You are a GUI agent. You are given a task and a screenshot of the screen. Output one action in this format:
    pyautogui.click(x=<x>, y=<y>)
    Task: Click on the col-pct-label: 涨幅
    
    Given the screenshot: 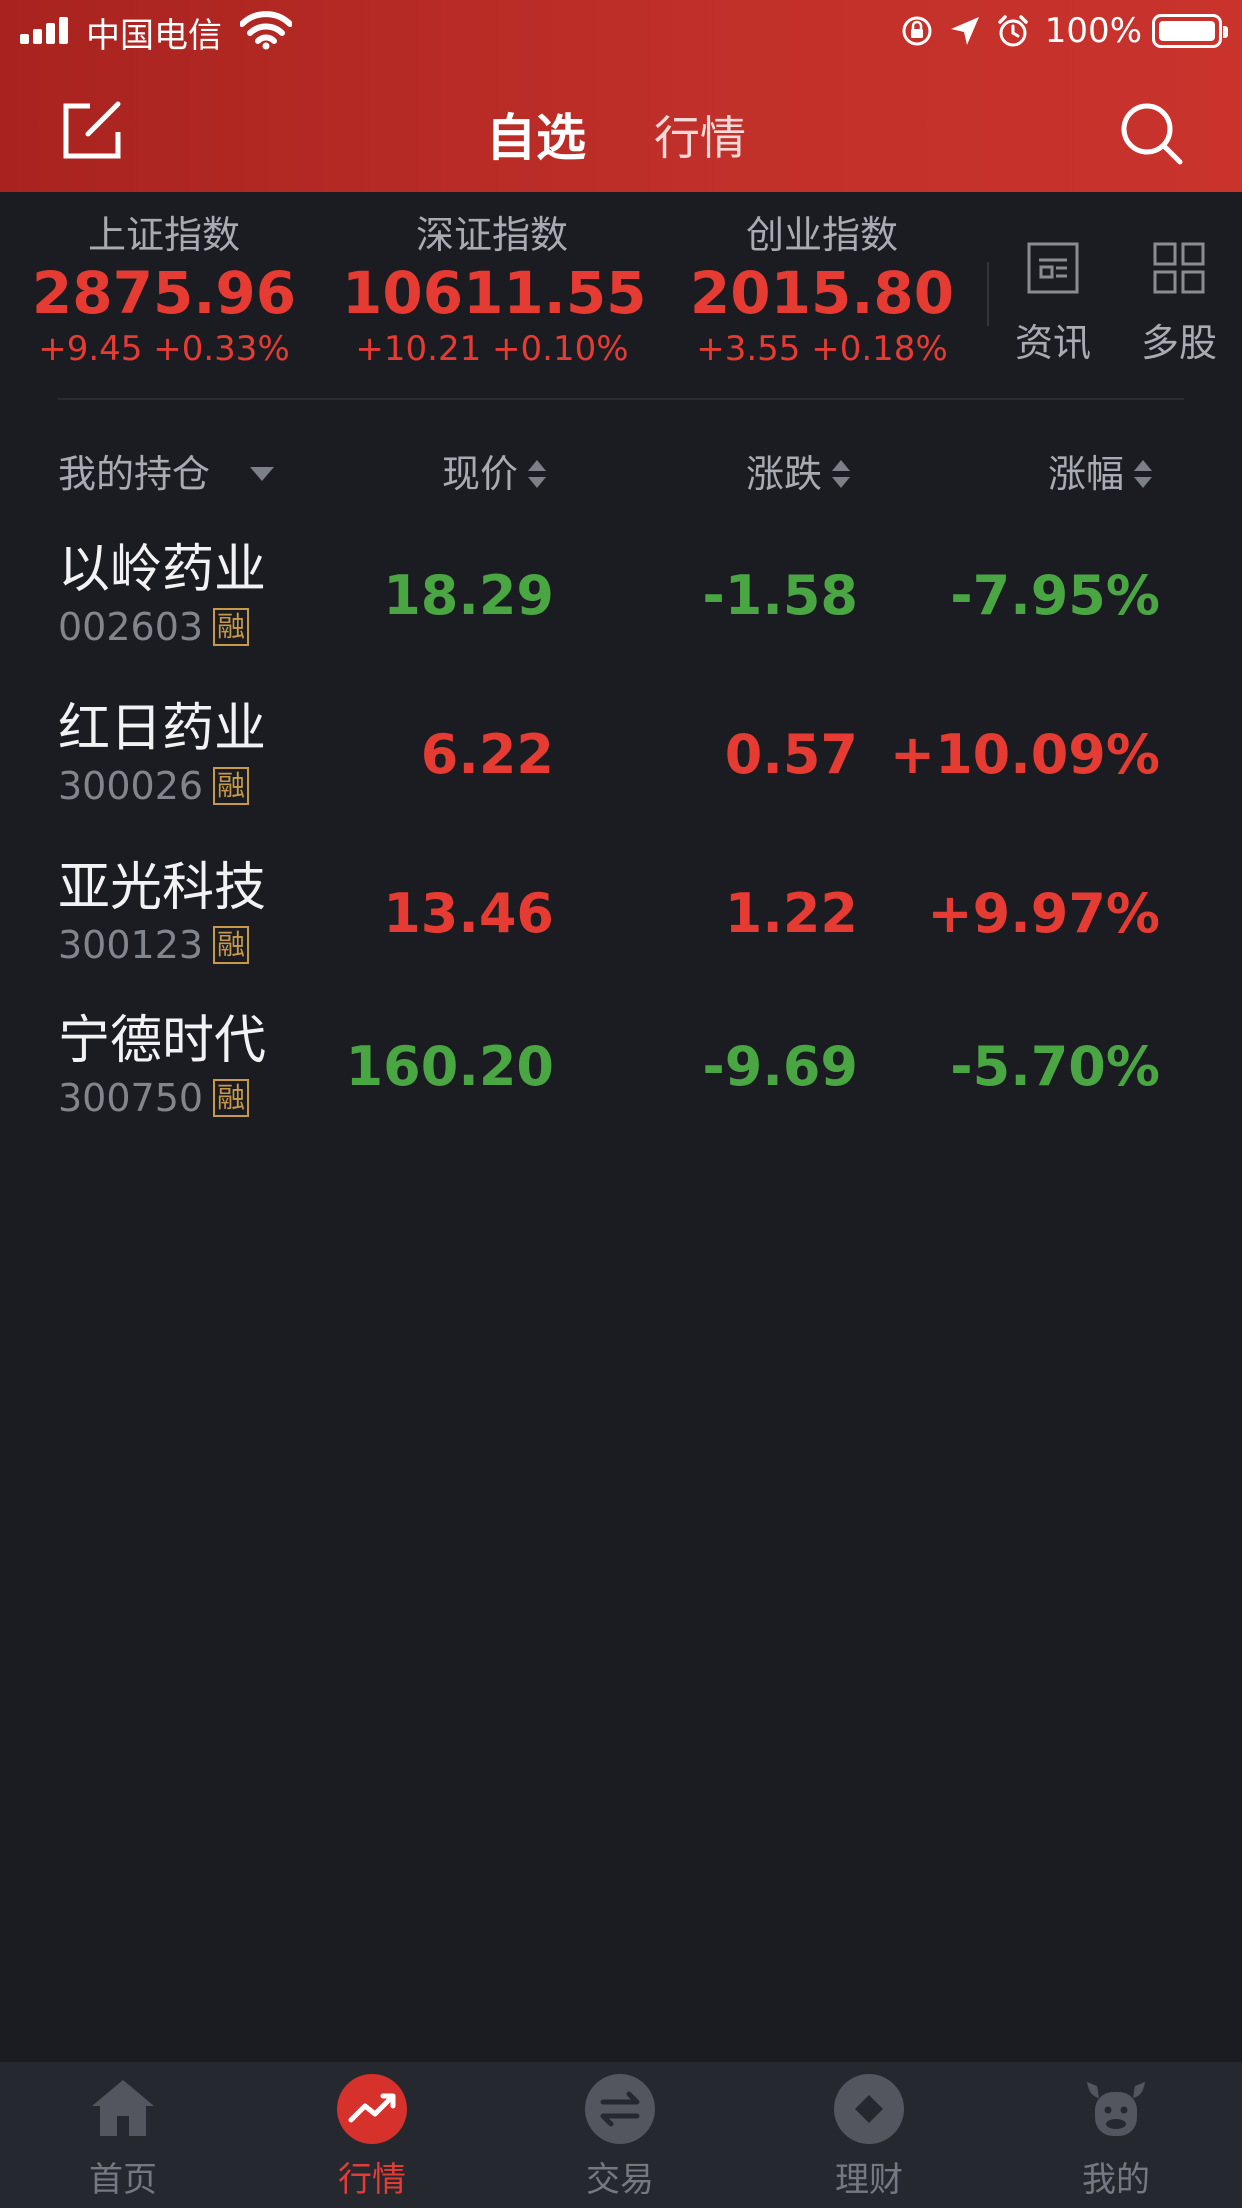 What is the action you would take?
    pyautogui.click(x=1086, y=474)
    